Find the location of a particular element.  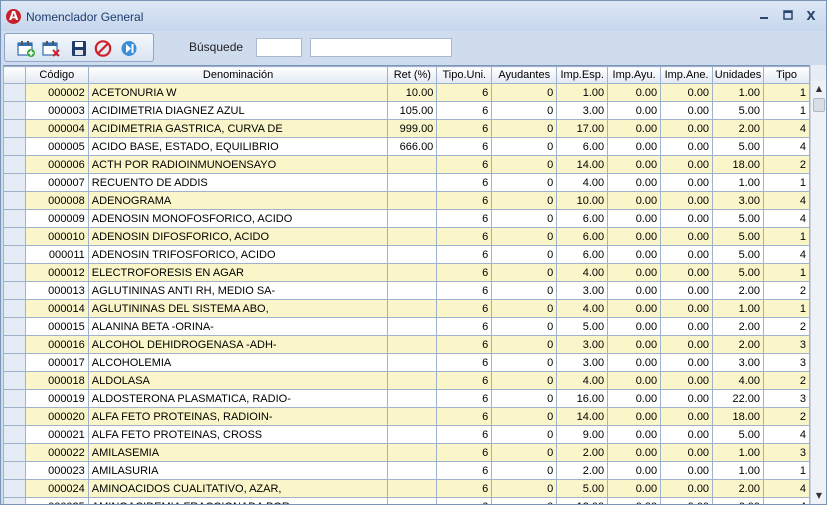

cell-unidades: 3.00 is located at coordinates (738, 362).